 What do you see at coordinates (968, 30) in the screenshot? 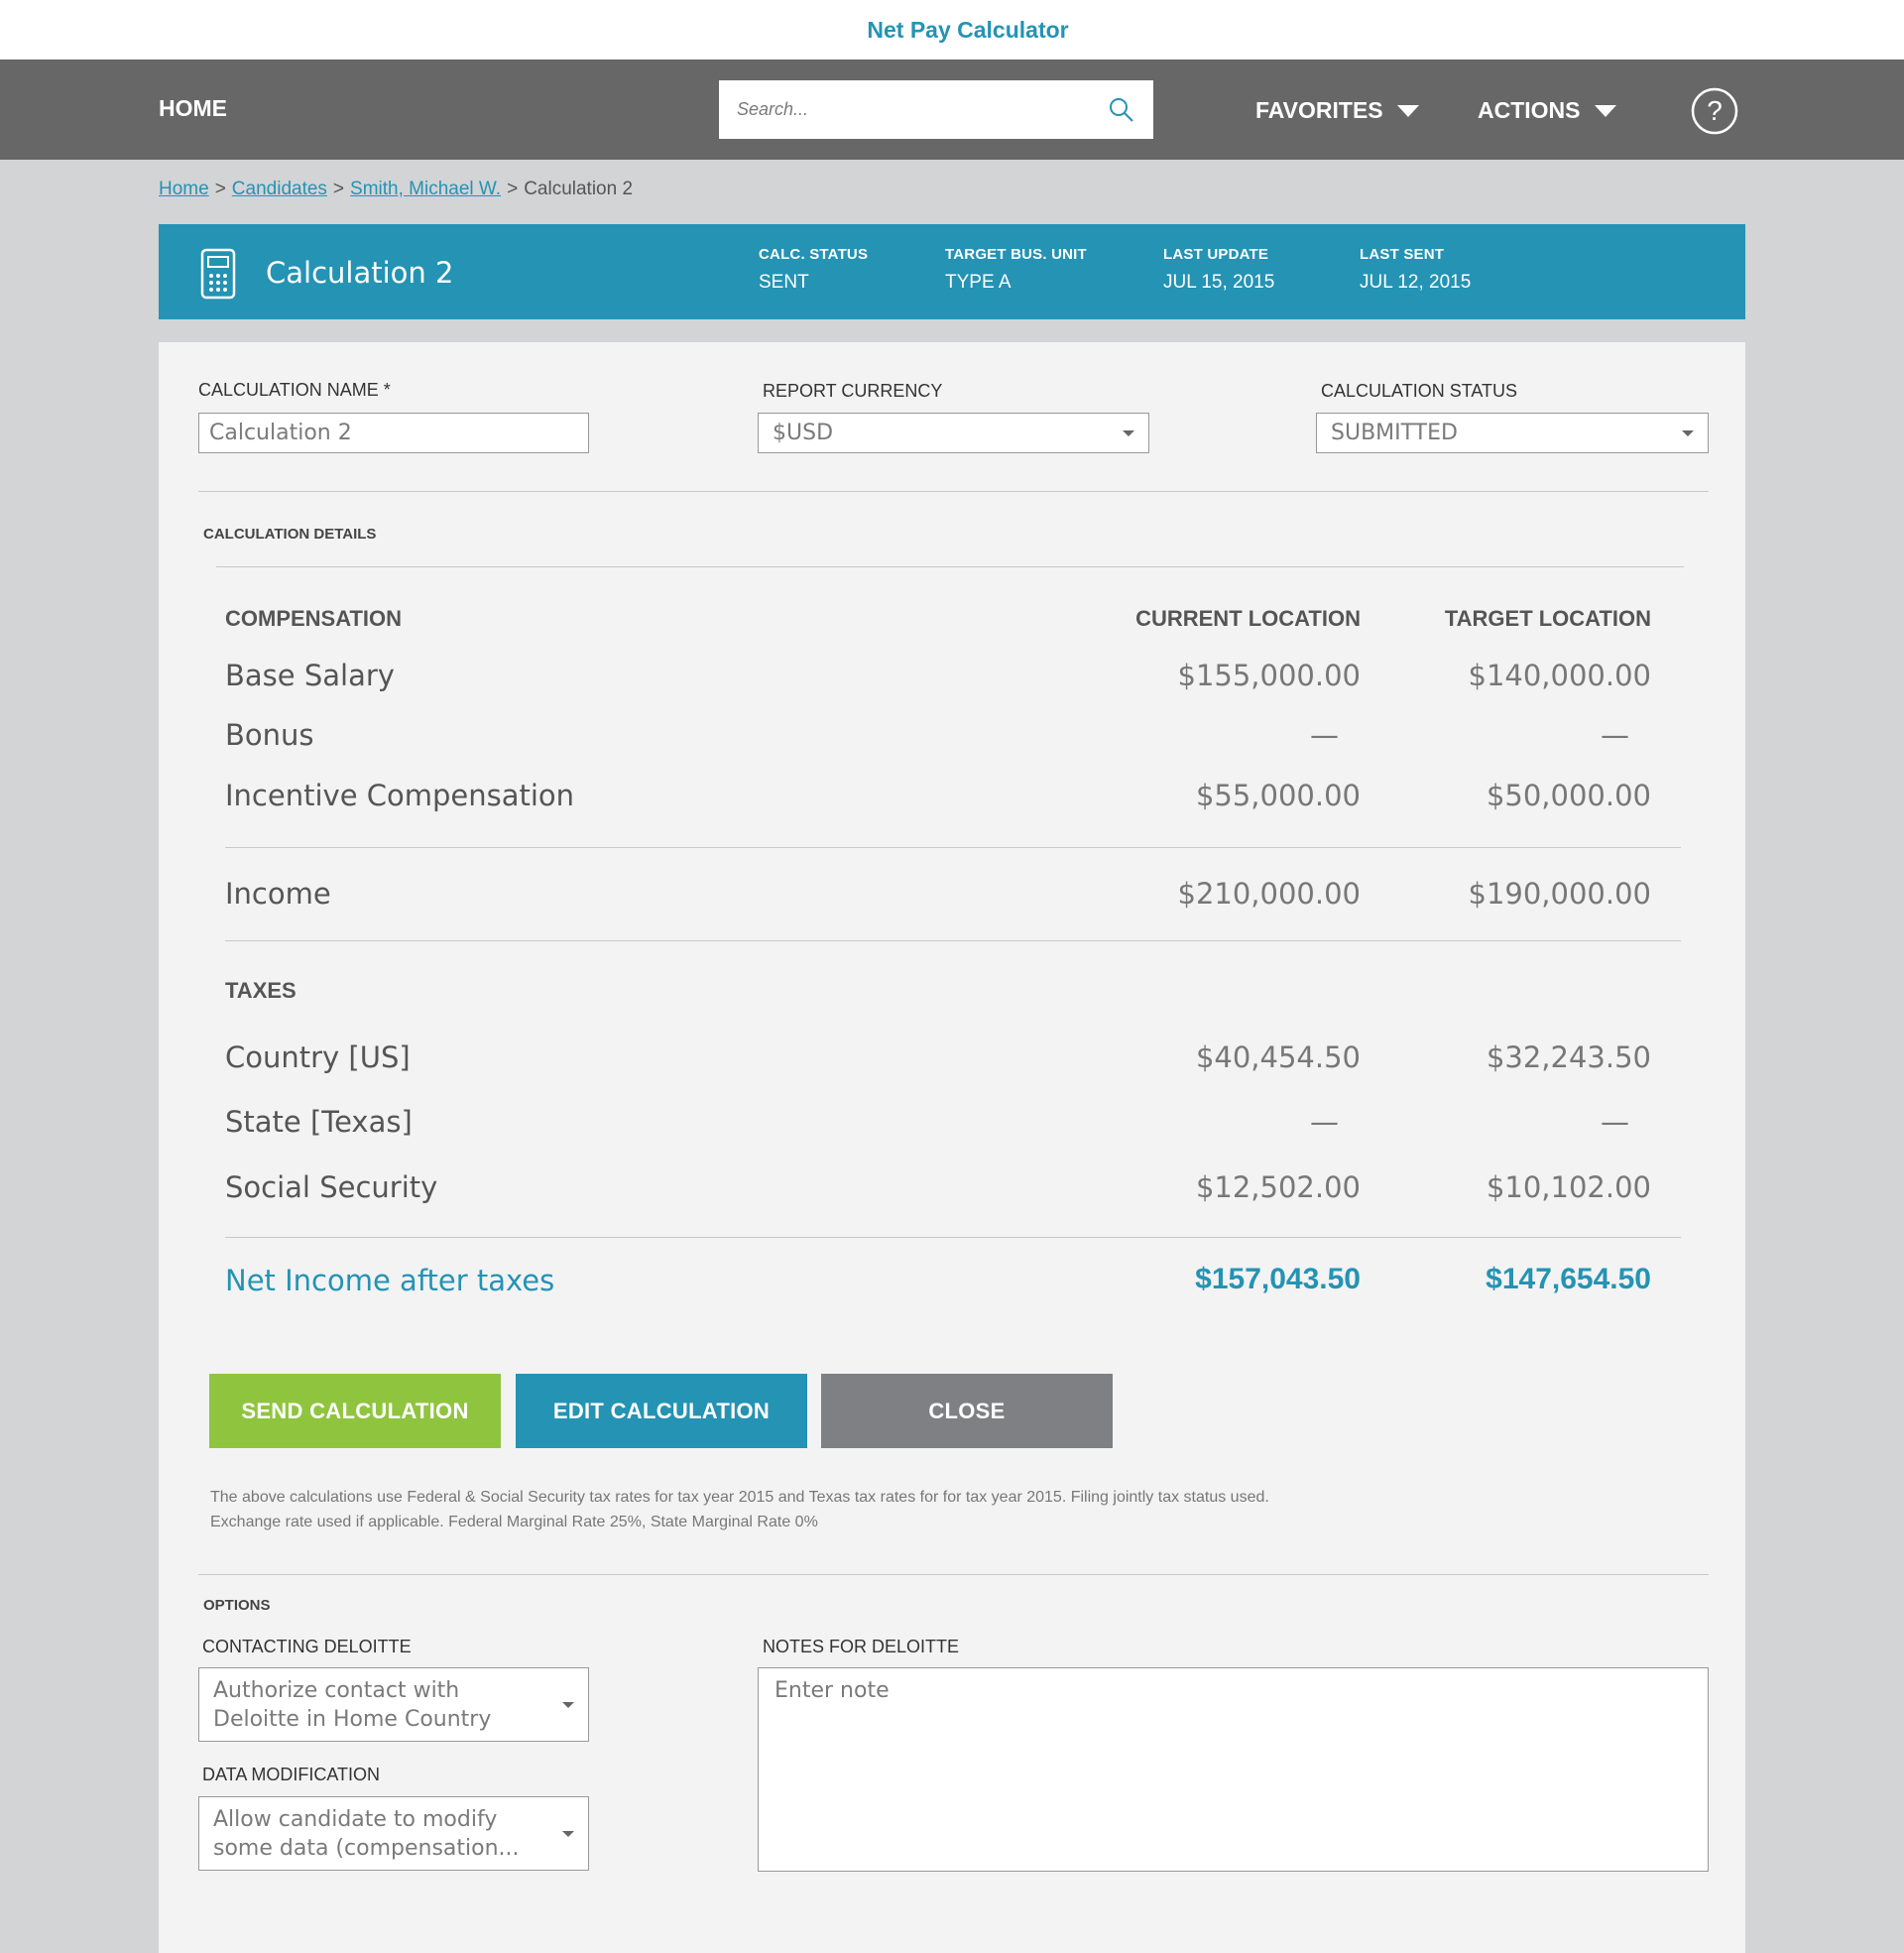
I see `app-title: Net Pay Calculator` at bounding box center [968, 30].